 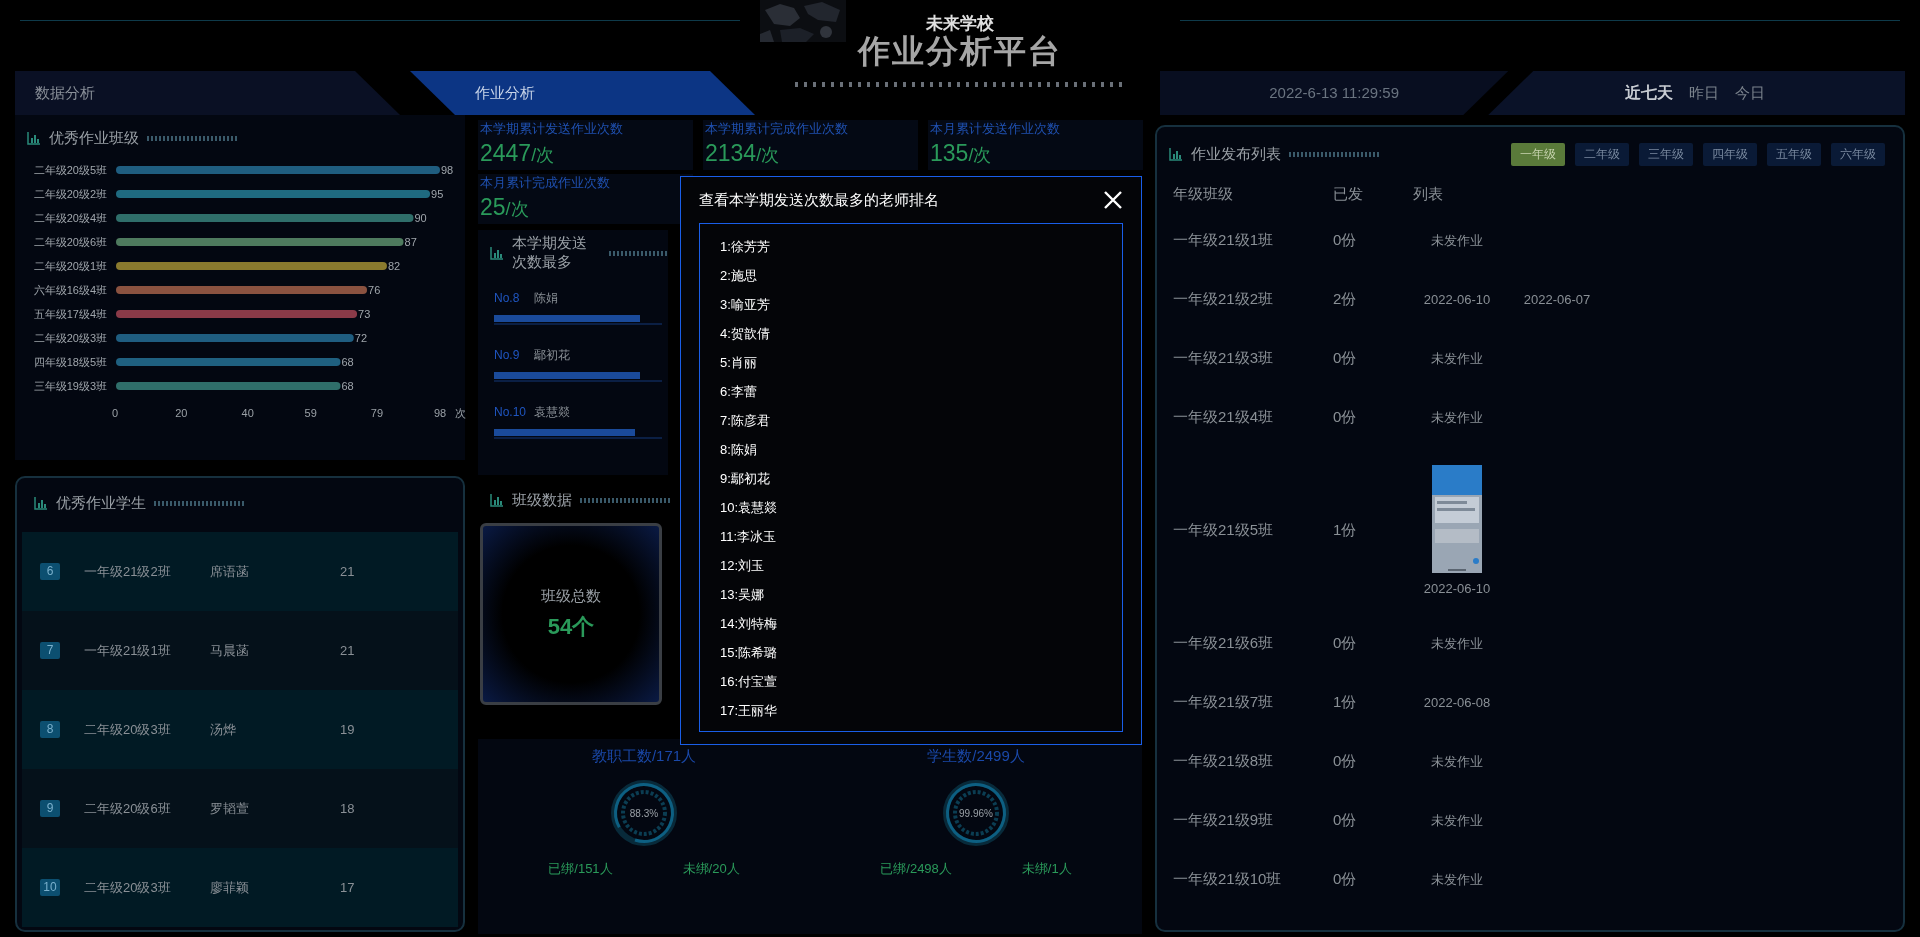 What do you see at coordinates (580, 869) in the screenshot?
I see `bound-count: 已绑/151人` at bounding box center [580, 869].